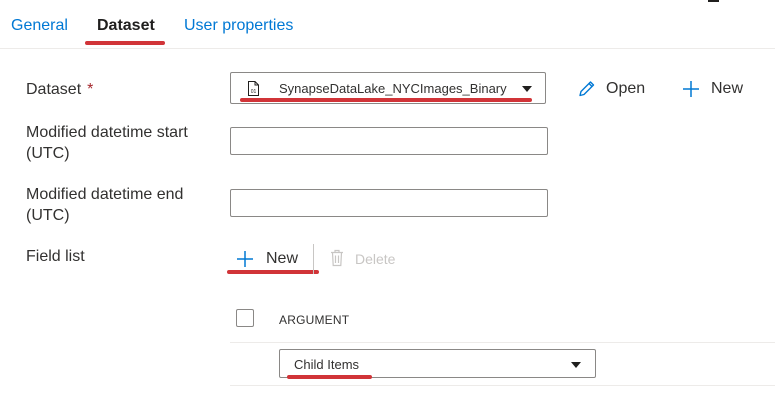  What do you see at coordinates (253, 88) in the screenshot?
I see `binary-file-icon: 01` at bounding box center [253, 88].